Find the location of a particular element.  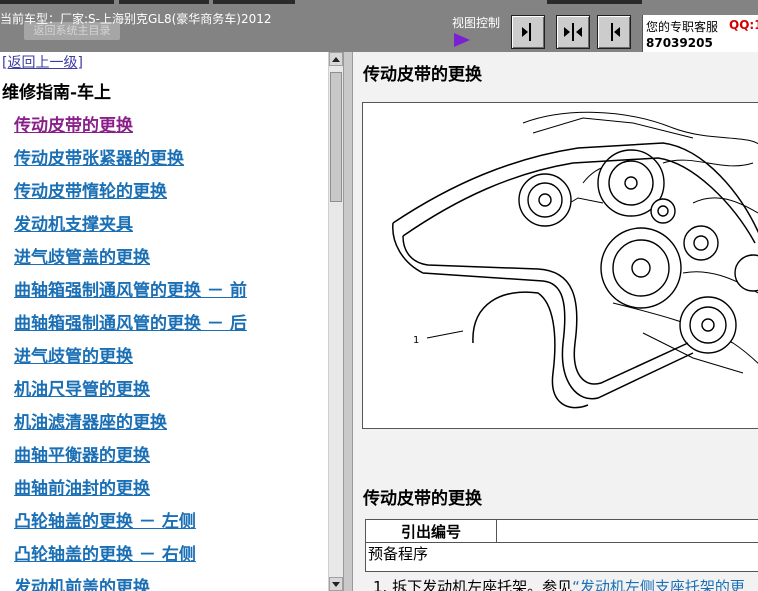

support-label: 您的专职客服 is located at coordinates (682, 27).